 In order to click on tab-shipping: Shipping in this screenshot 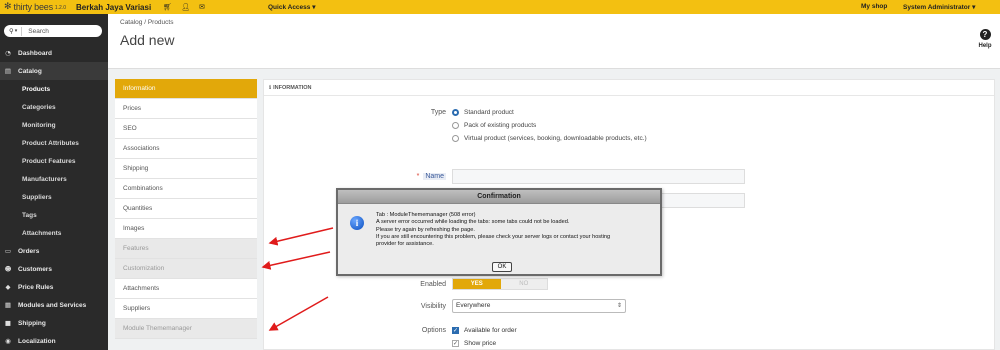, I will do `click(186, 169)`.